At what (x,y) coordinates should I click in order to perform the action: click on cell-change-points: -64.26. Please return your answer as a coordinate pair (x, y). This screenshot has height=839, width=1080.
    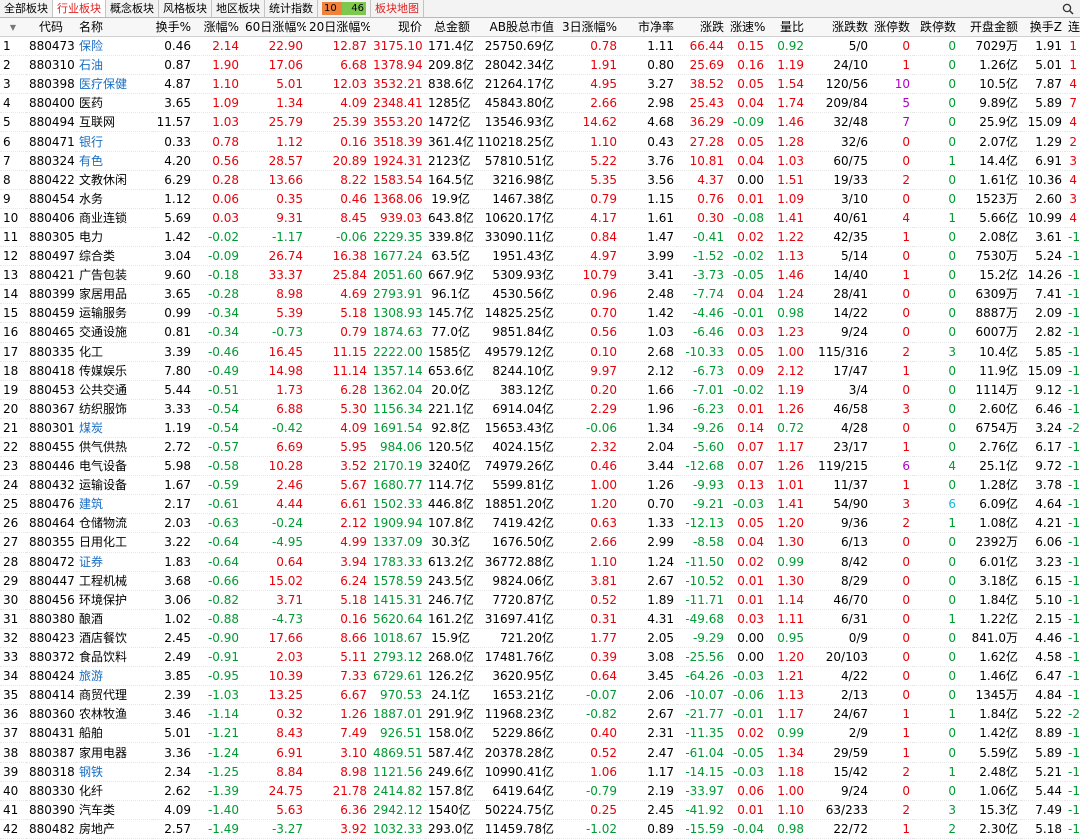
    Looking at the image, I should click on (704, 676).